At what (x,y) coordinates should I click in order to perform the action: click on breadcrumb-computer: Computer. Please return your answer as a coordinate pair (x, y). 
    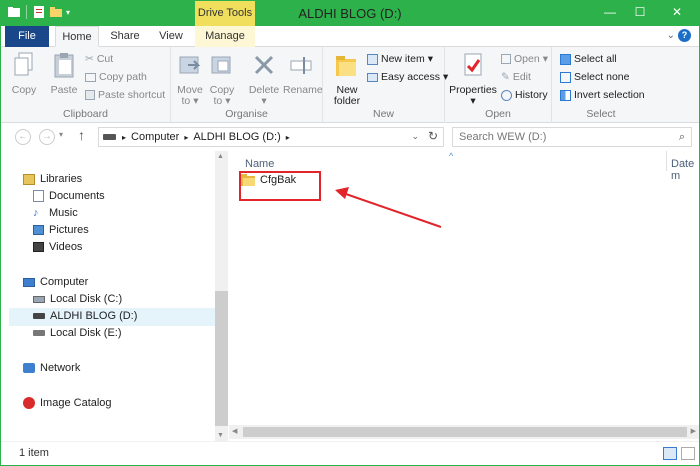
    Looking at the image, I should click on (155, 137).